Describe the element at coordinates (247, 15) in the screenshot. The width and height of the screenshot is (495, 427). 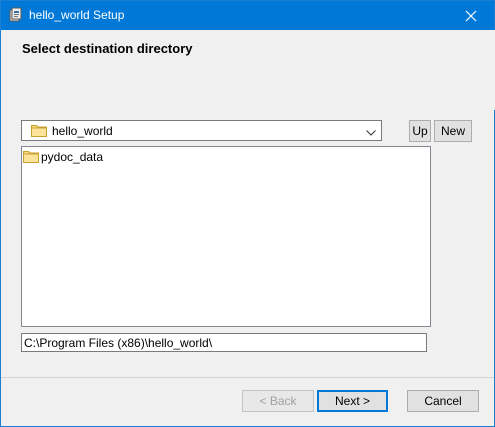
I see `title-bar: hello_world Setup` at that location.